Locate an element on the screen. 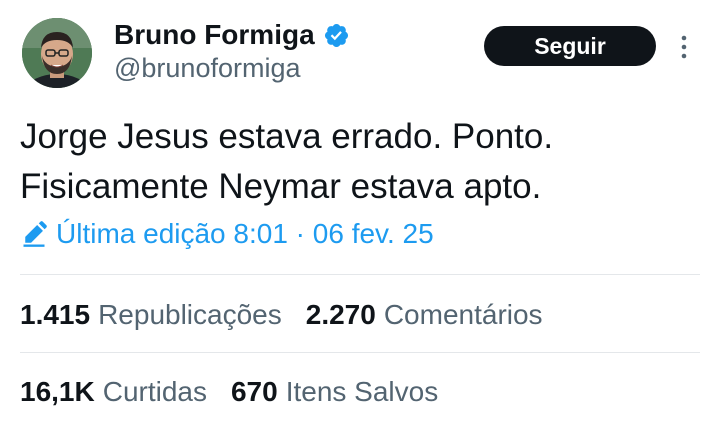 The height and width of the screenshot is (441, 720). more-vertical-icon is located at coordinates (684, 47).